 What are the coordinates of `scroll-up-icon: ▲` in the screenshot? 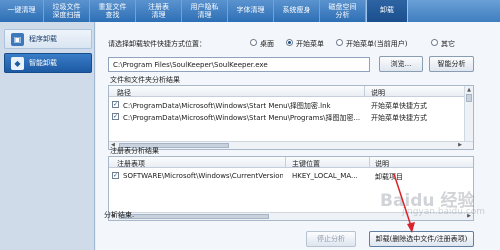 It's located at (469, 90).